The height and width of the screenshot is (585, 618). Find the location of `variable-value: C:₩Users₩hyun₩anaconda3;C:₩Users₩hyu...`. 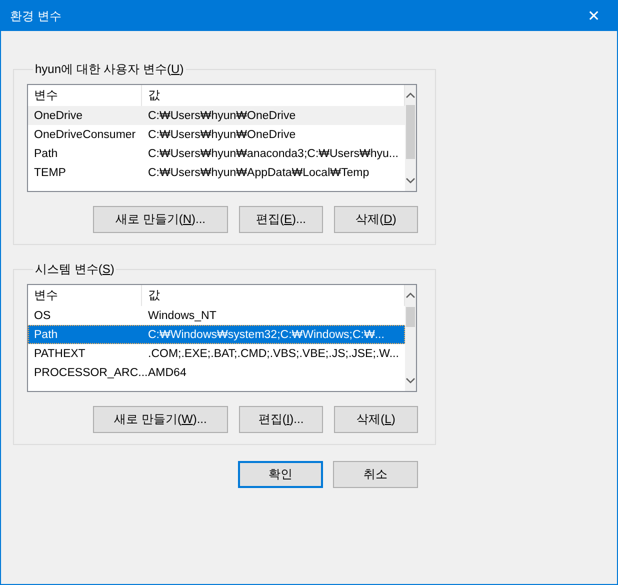

variable-value: C:₩Users₩hyun₩anaconda3;C:₩Users₩hyu... is located at coordinates (273, 154).